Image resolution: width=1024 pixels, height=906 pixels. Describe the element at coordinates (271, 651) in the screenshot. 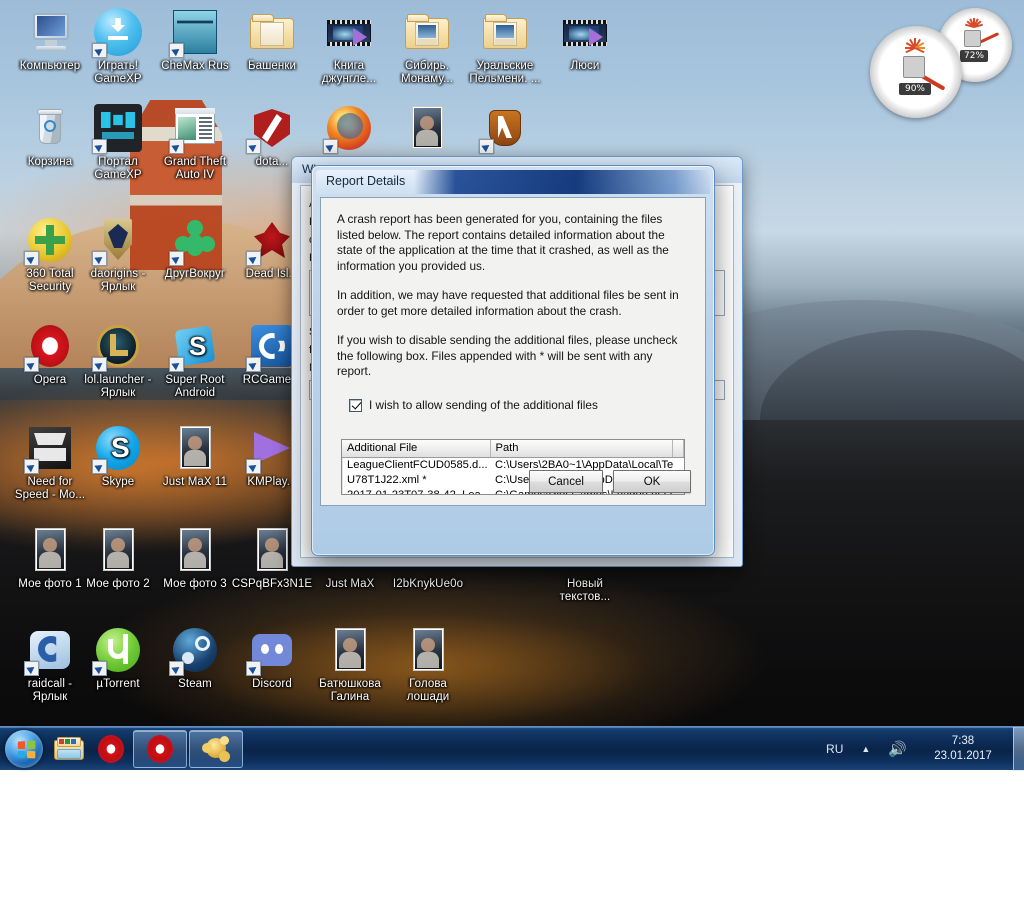

I see `discord-icon` at that location.